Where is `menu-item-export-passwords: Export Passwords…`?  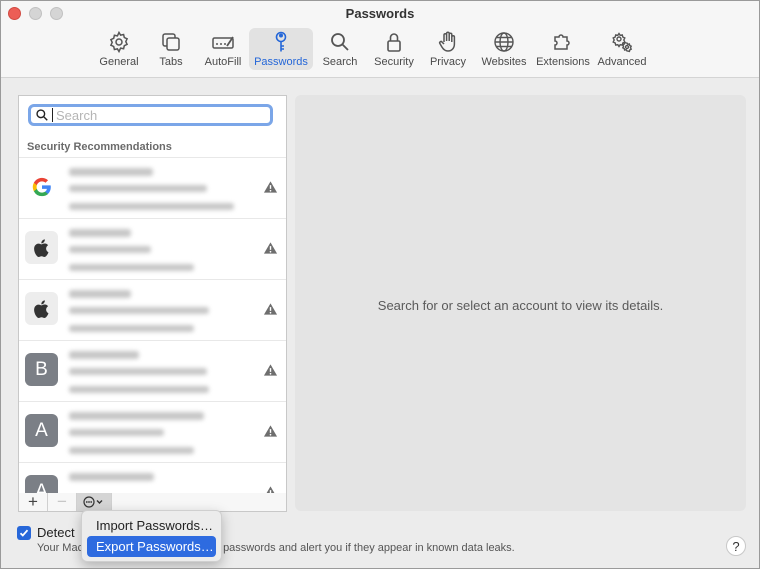 menu-item-export-passwords: Export Passwords… is located at coordinates (151, 546).